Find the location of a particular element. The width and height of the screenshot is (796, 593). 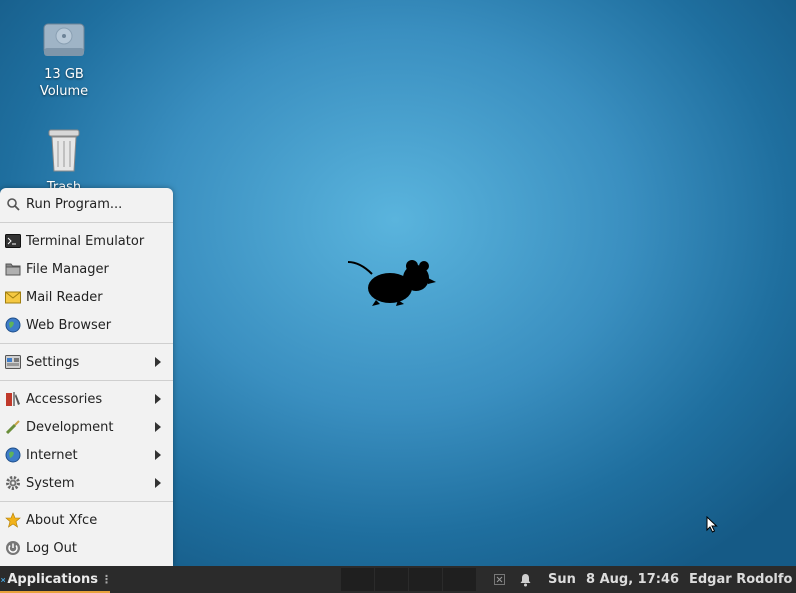

menu-item-label: About Xfce is located at coordinates (62, 520).